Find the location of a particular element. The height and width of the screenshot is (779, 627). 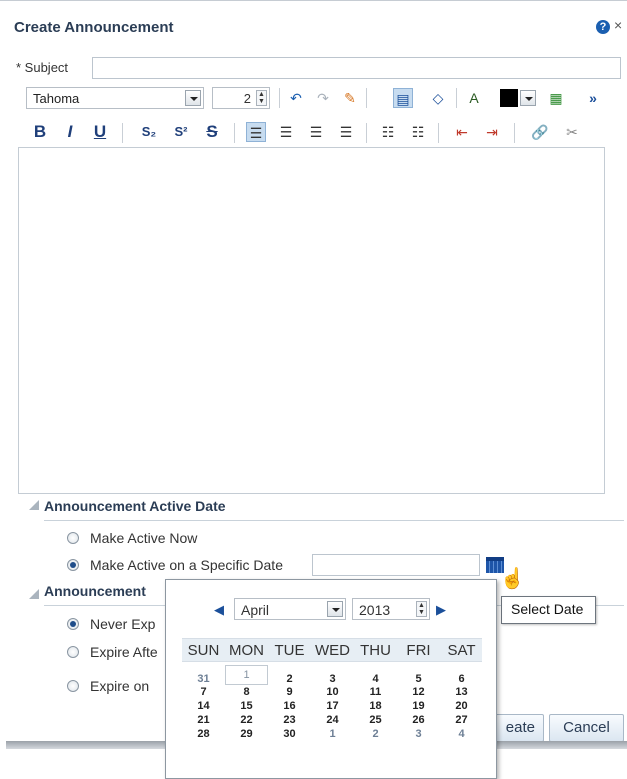

calendar-day: 10 is located at coordinates (332, 692).